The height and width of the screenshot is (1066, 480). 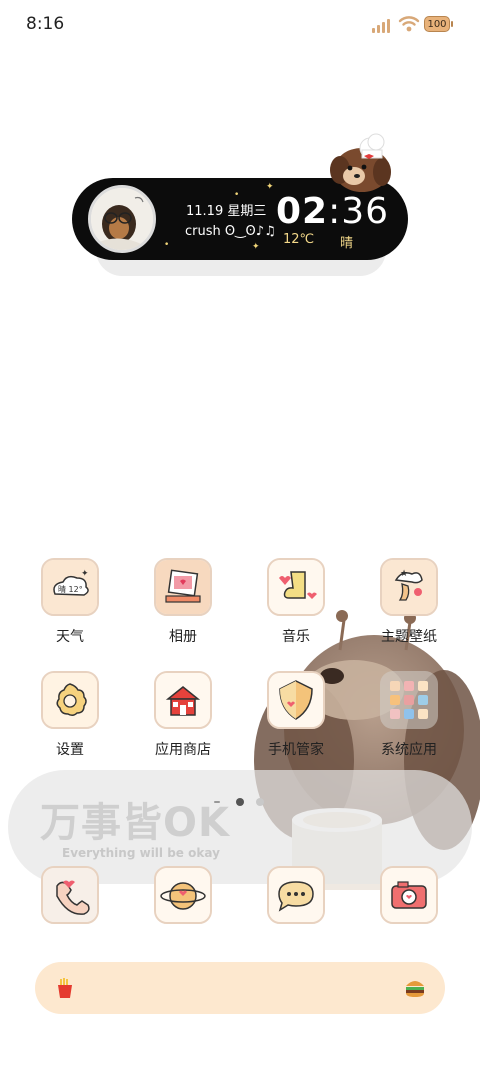 I want to click on system-apps-folder-icon, so click(x=409, y=700).